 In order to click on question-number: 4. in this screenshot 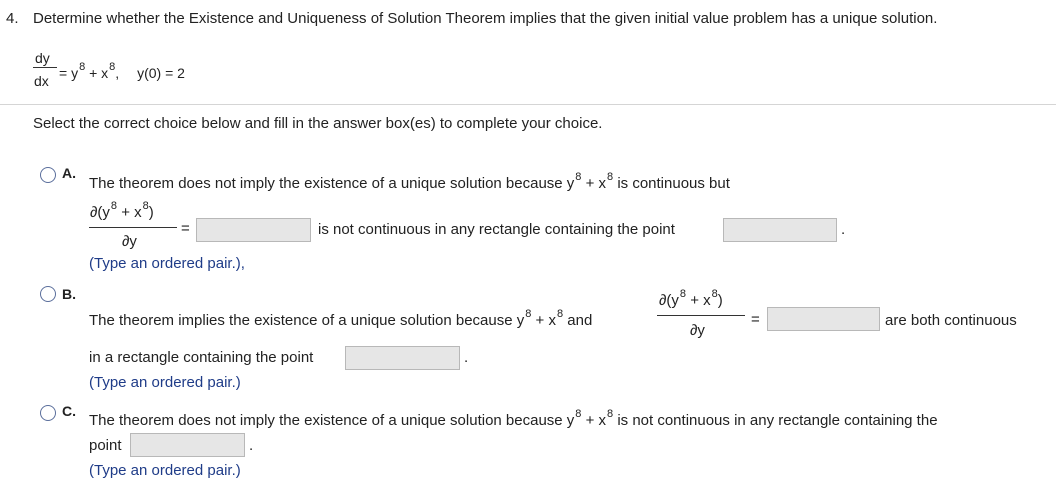, I will do `click(12, 18)`.